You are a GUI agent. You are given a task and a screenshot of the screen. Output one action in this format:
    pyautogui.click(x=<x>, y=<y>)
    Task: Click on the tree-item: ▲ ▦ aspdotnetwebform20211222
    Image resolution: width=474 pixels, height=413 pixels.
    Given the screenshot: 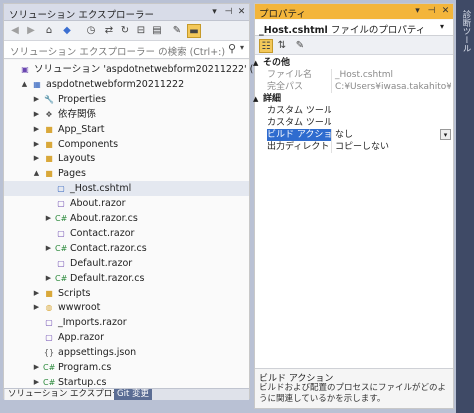 What is the action you would take?
    pyautogui.click(x=126, y=84)
    